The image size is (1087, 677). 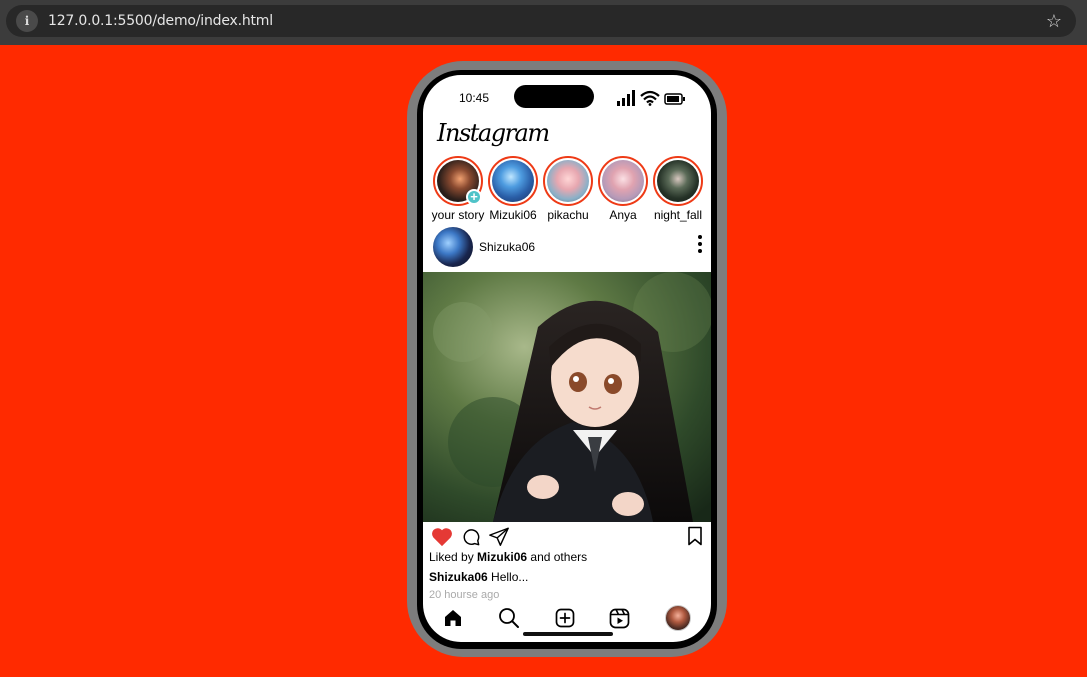 I want to click on likes-suffix: and others, so click(x=559, y=557).